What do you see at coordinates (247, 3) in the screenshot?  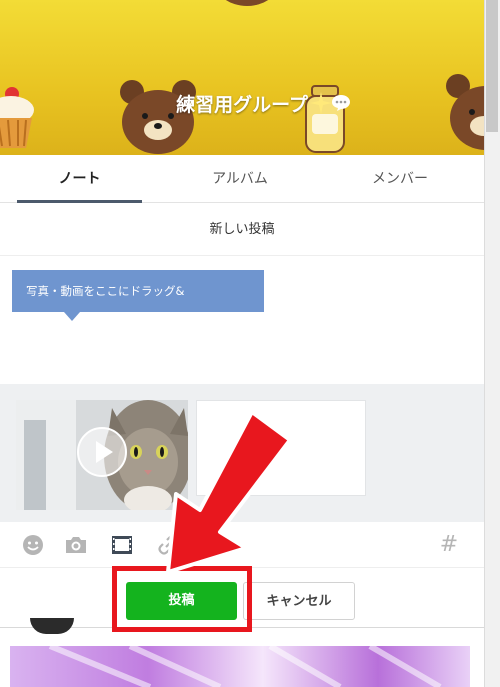 I see `bear-sticker-top-icon` at bounding box center [247, 3].